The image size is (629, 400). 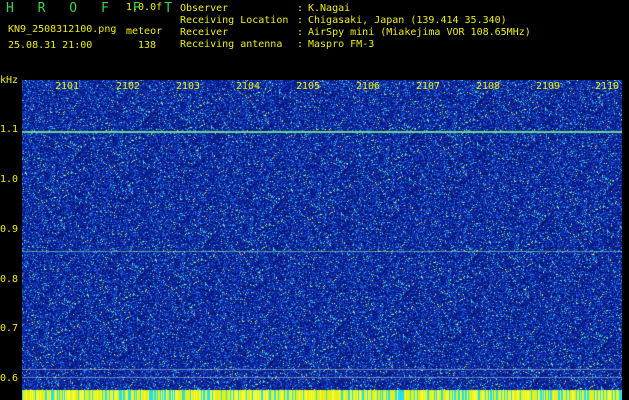 I want to click on time-label: 2110, so click(x=607, y=86).